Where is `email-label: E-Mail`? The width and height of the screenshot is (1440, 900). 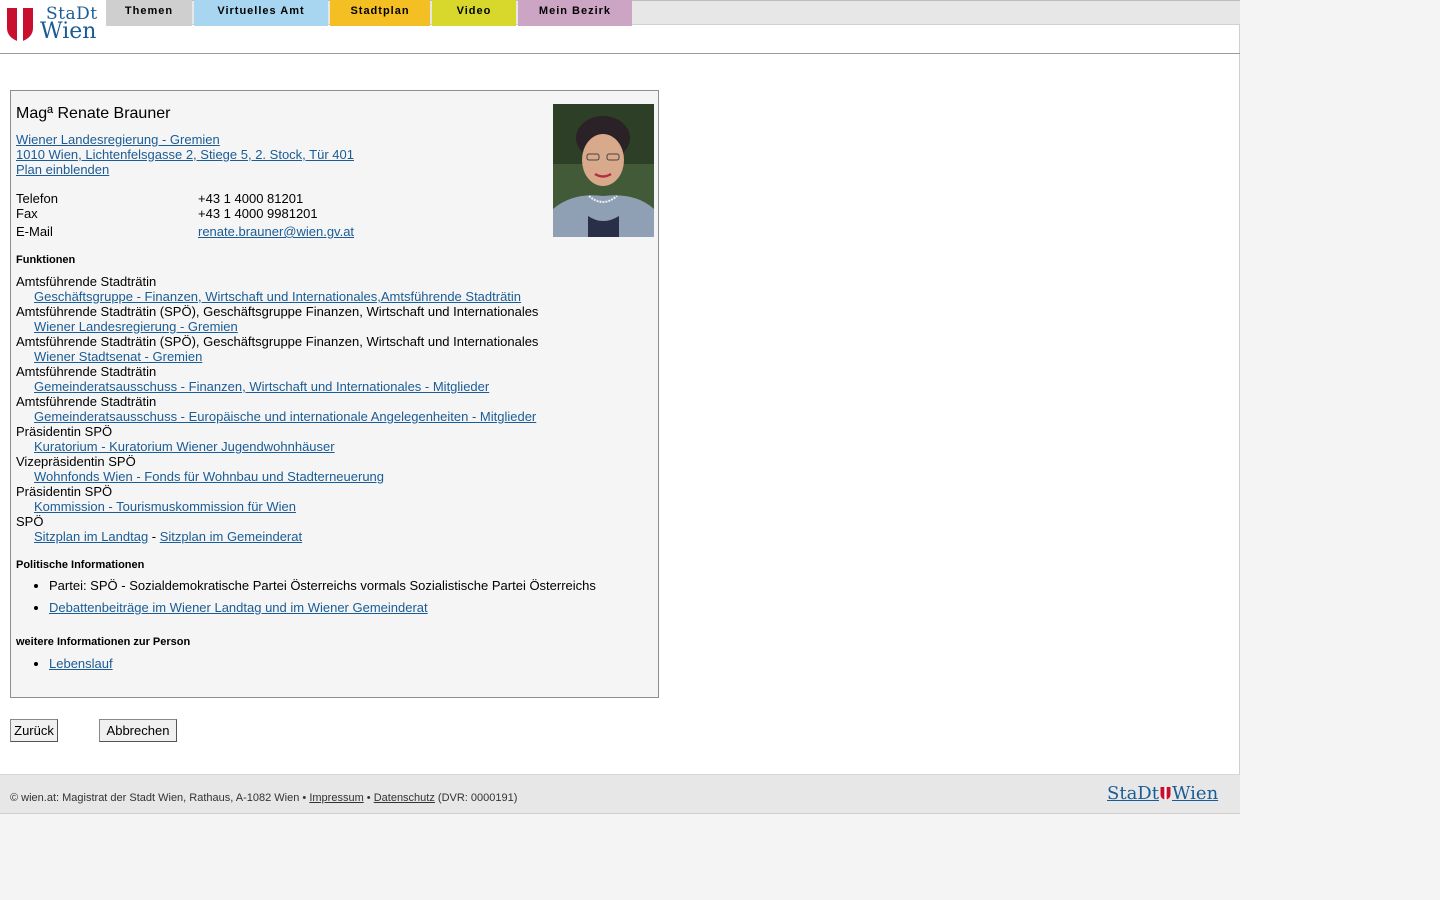 email-label: E-Mail is located at coordinates (34, 231).